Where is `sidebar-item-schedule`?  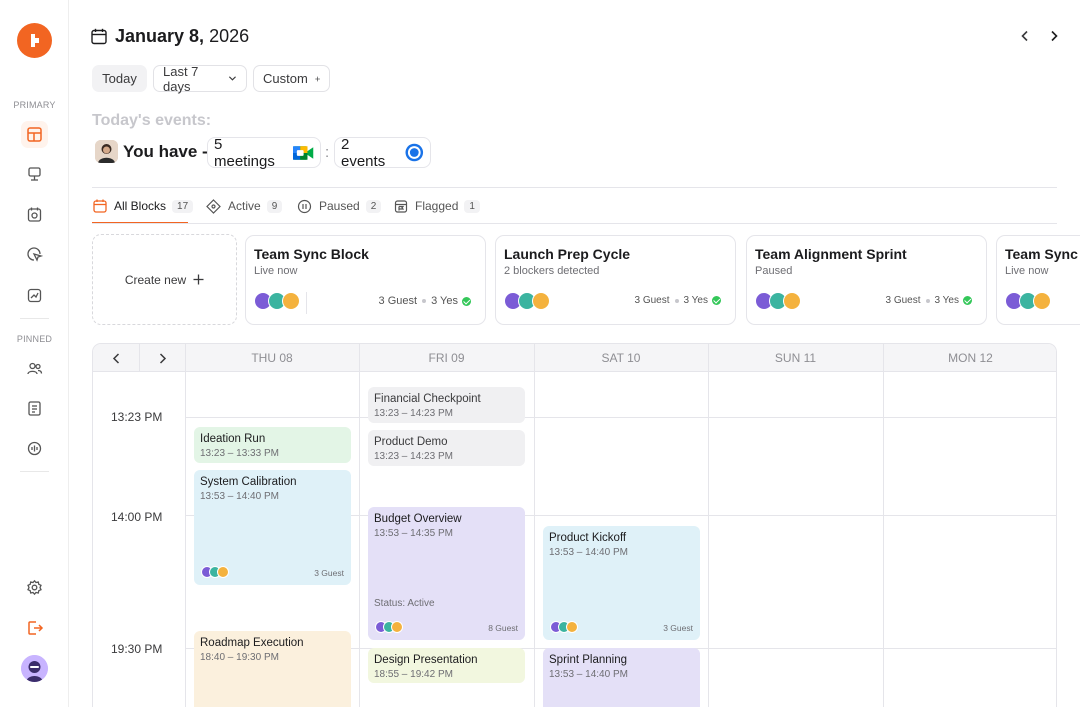
sidebar-item-schedule is located at coordinates (34, 214).